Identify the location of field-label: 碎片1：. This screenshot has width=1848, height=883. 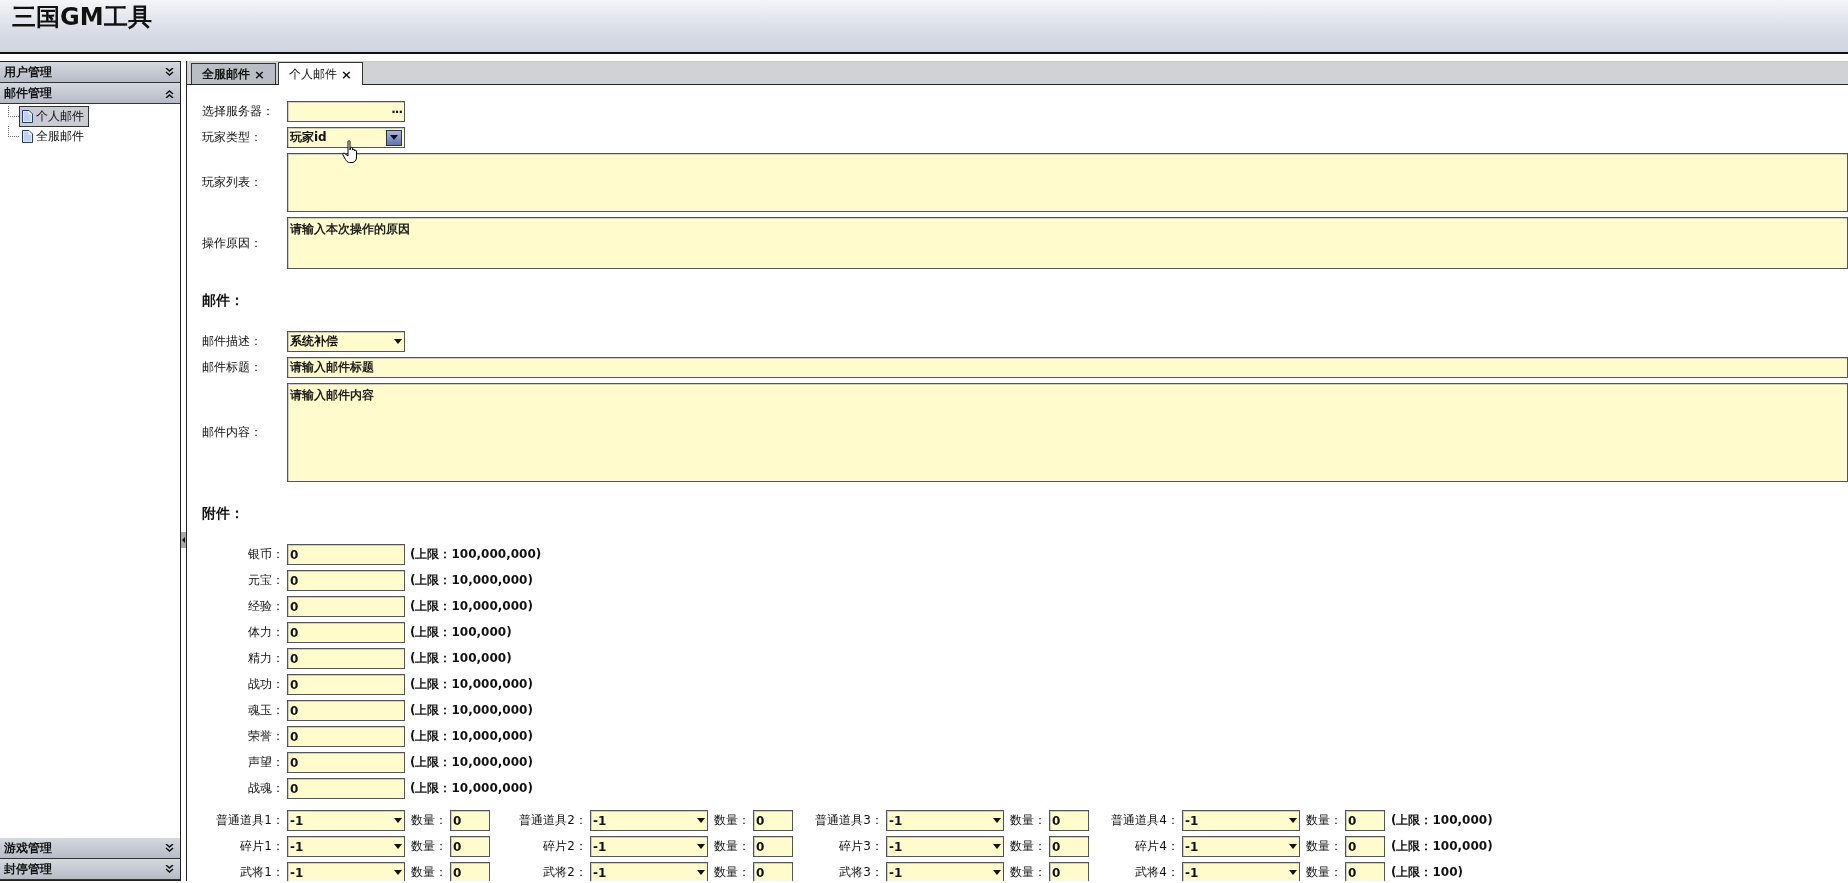
(262, 846).